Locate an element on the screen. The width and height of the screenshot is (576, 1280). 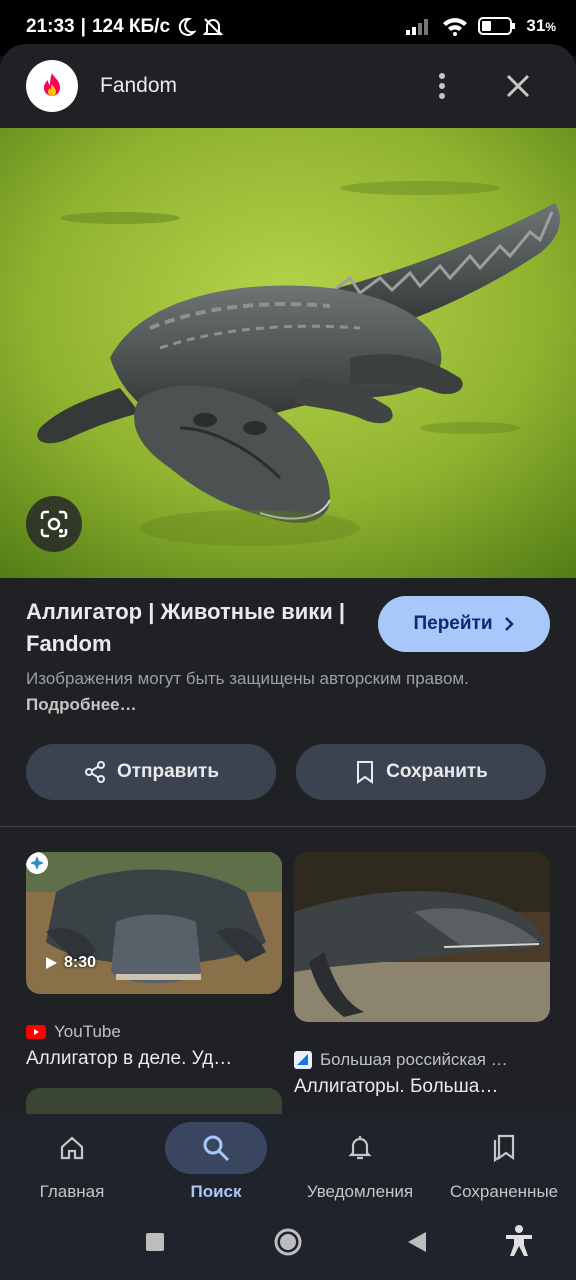
more-vert-icon is located at coordinates (442, 86).